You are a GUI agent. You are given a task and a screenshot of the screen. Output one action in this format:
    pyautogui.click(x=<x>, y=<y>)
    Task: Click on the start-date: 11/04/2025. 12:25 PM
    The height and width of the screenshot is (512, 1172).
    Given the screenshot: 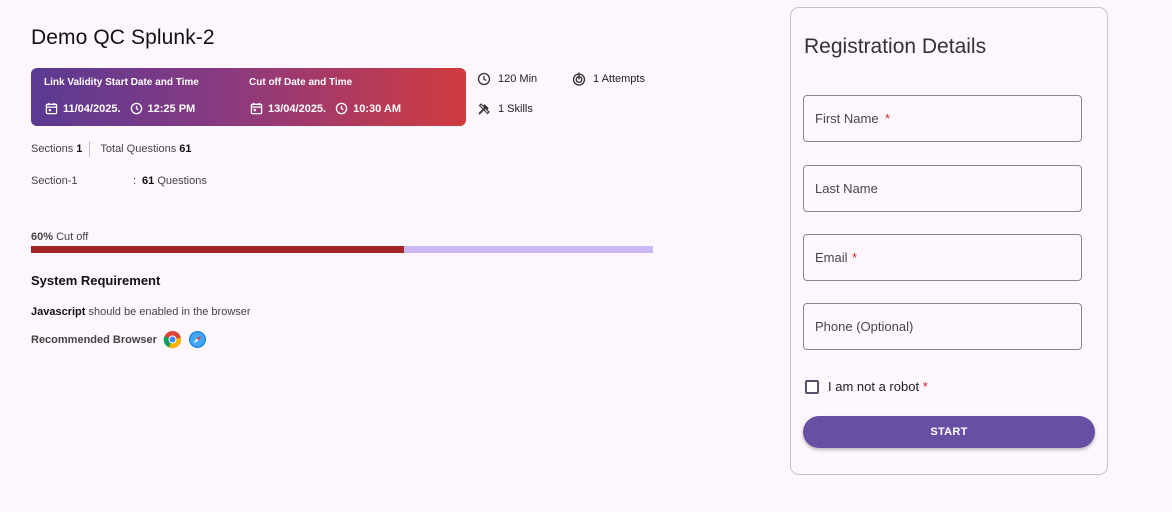 What is the action you would take?
    pyautogui.click(x=120, y=108)
    